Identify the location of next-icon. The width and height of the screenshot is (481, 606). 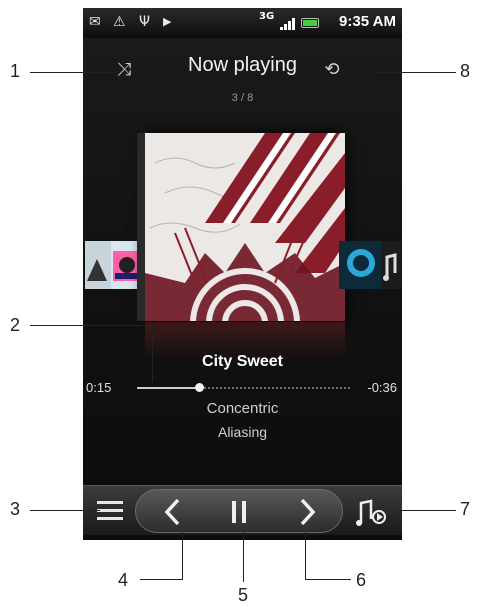
(308, 512).